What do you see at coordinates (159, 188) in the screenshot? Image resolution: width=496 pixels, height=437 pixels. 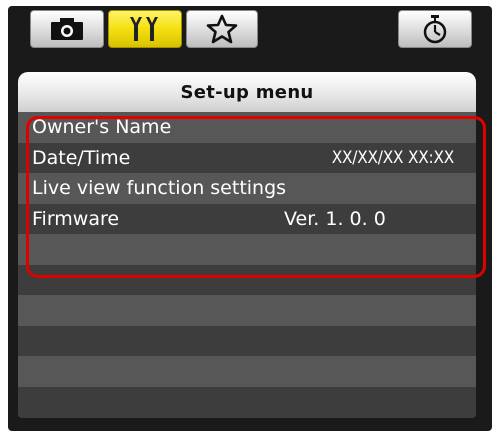 I see `menu-item-label: Live view function settings` at bounding box center [159, 188].